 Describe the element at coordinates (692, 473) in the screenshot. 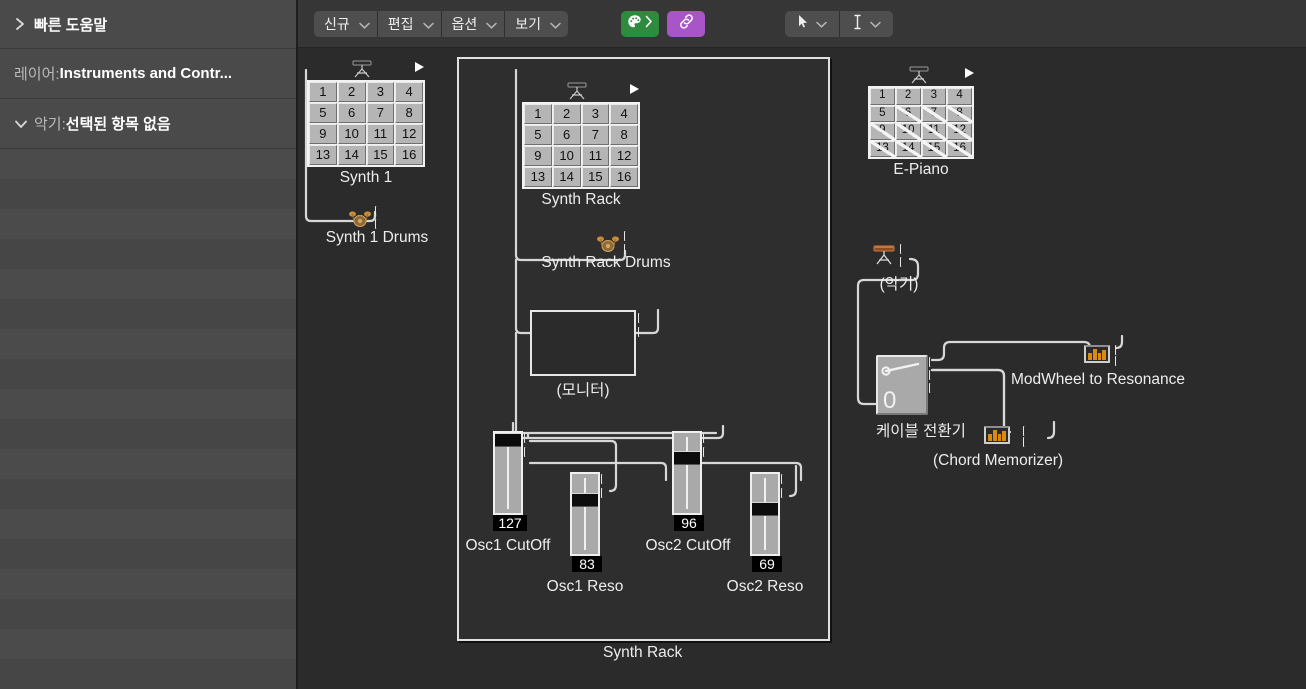

I see `osc2-cutoff-fader` at that location.